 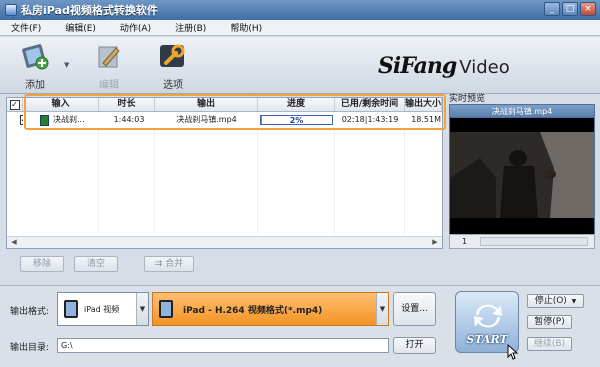 I want to click on column-header-duration: 时长, so click(x=127, y=104).